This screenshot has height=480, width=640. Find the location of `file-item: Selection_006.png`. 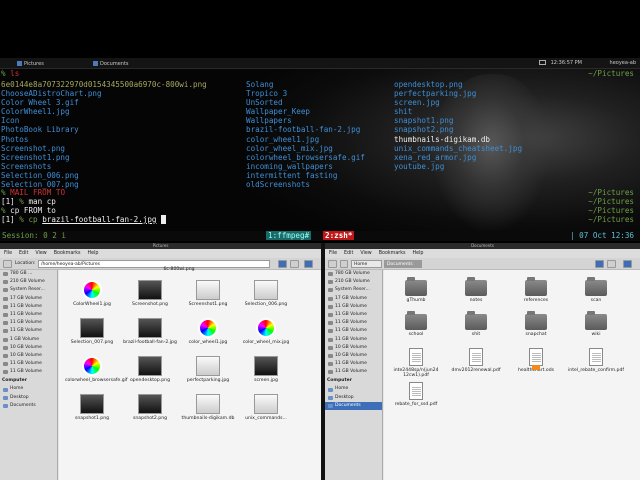

file-item: Selection_006.png is located at coordinates (266, 293).